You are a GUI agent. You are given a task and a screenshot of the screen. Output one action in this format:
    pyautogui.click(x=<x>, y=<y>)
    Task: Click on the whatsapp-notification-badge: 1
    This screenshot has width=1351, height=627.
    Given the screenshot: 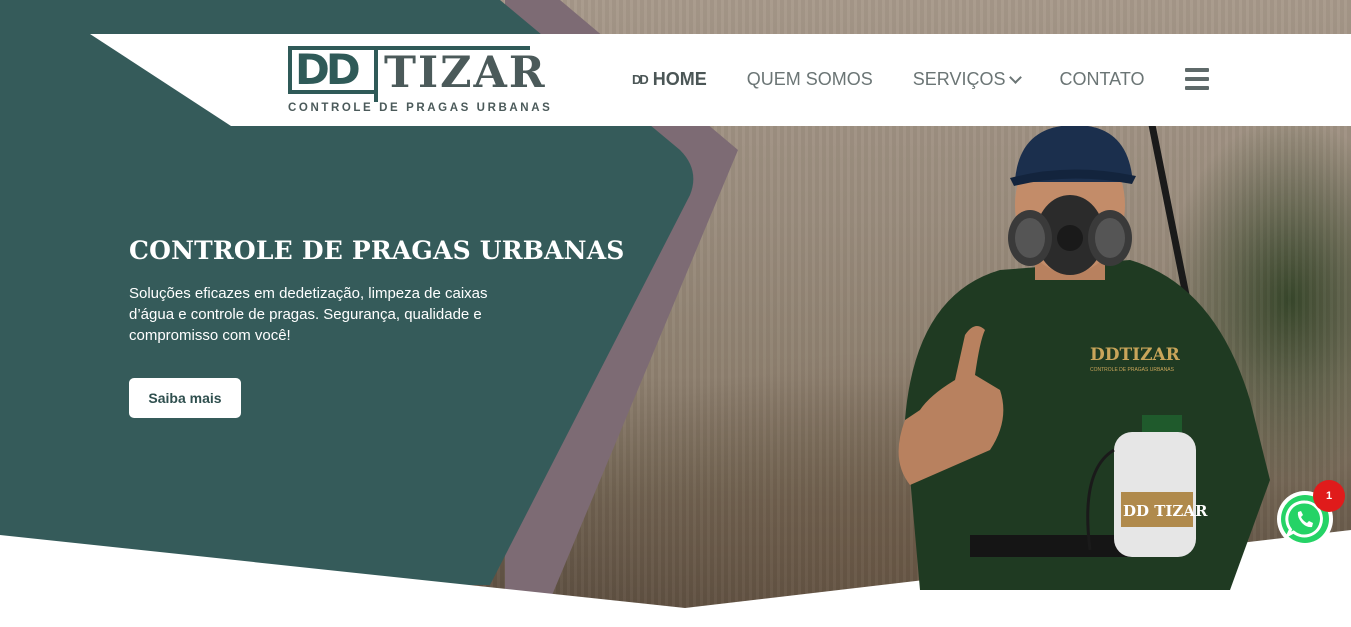 What is the action you would take?
    pyautogui.click(x=1329, y=496)
    